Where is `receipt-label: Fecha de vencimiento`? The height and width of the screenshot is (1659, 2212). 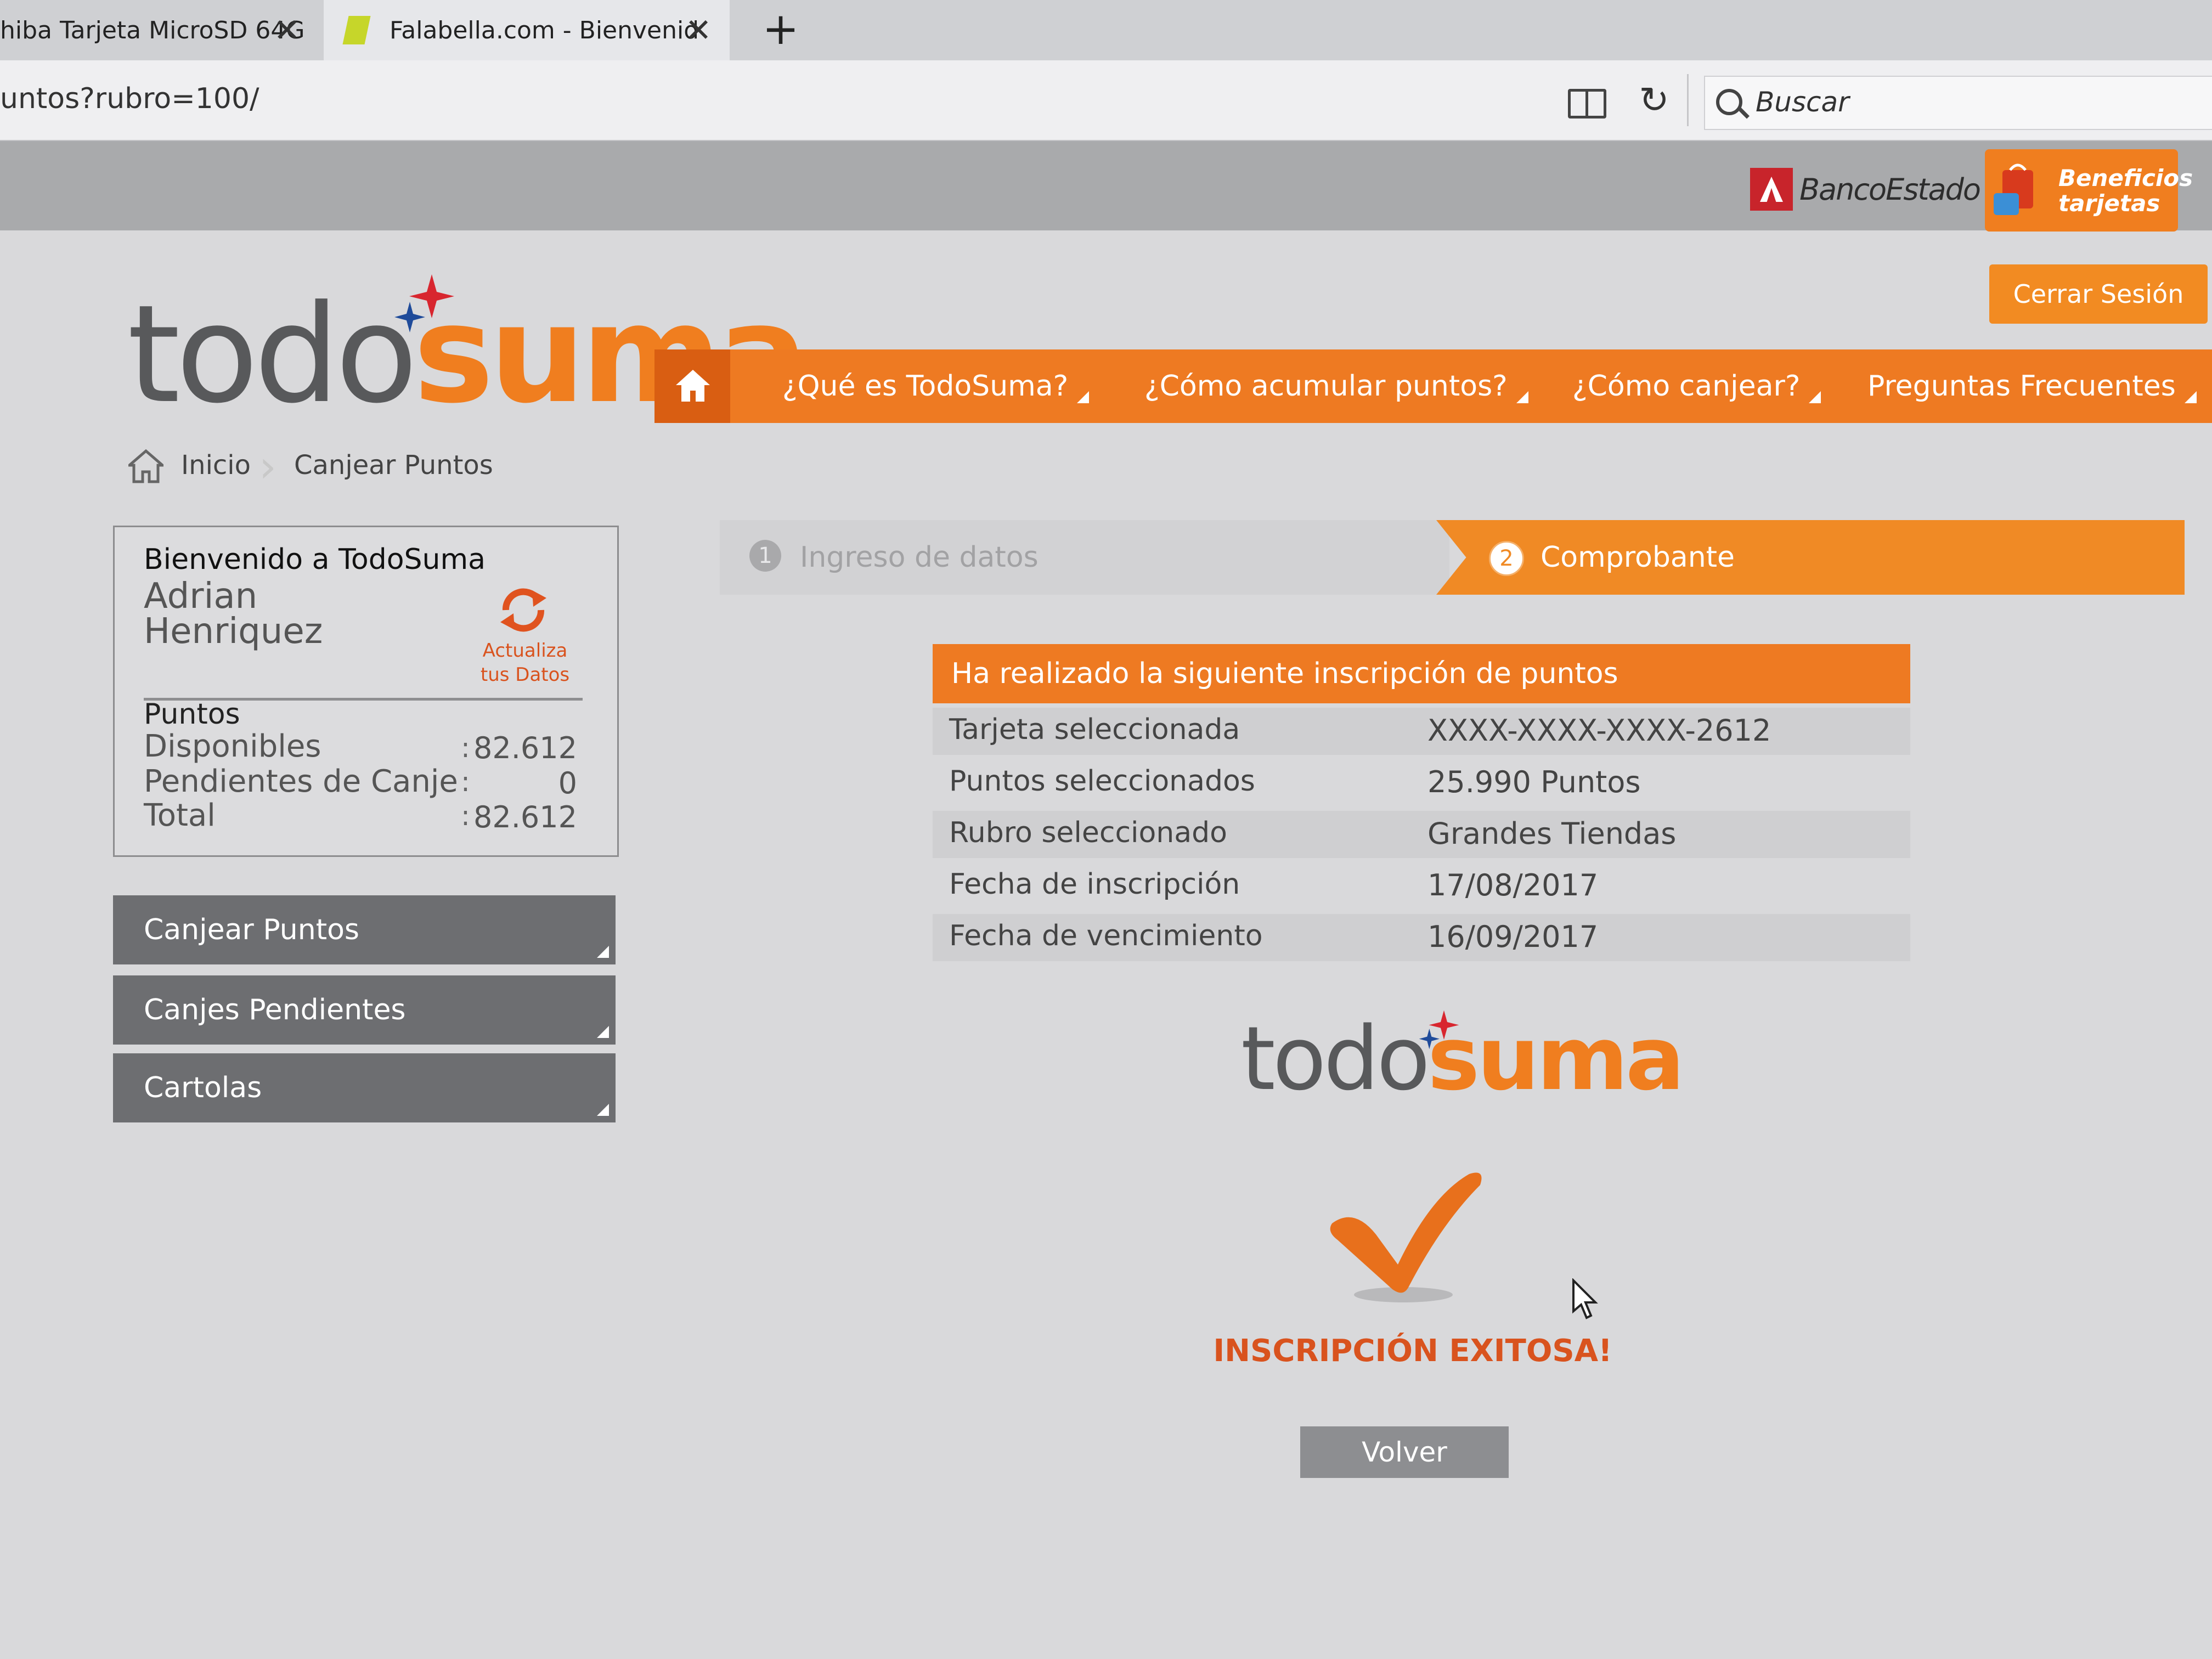 receipt-label: Fecha de vencimiento is located at coordinates (1106, 935).